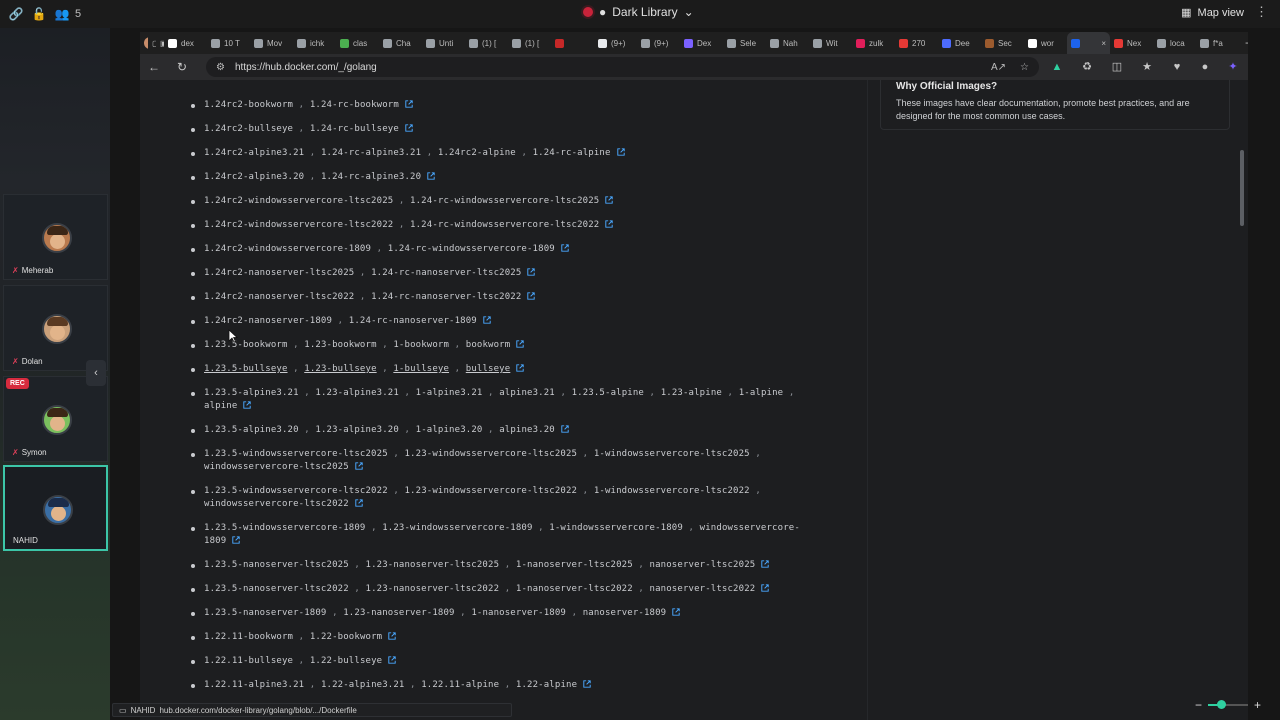 This screenshot has height=720, width=1280. I want to click on scrollbar-thumb, so click(1242, 188).